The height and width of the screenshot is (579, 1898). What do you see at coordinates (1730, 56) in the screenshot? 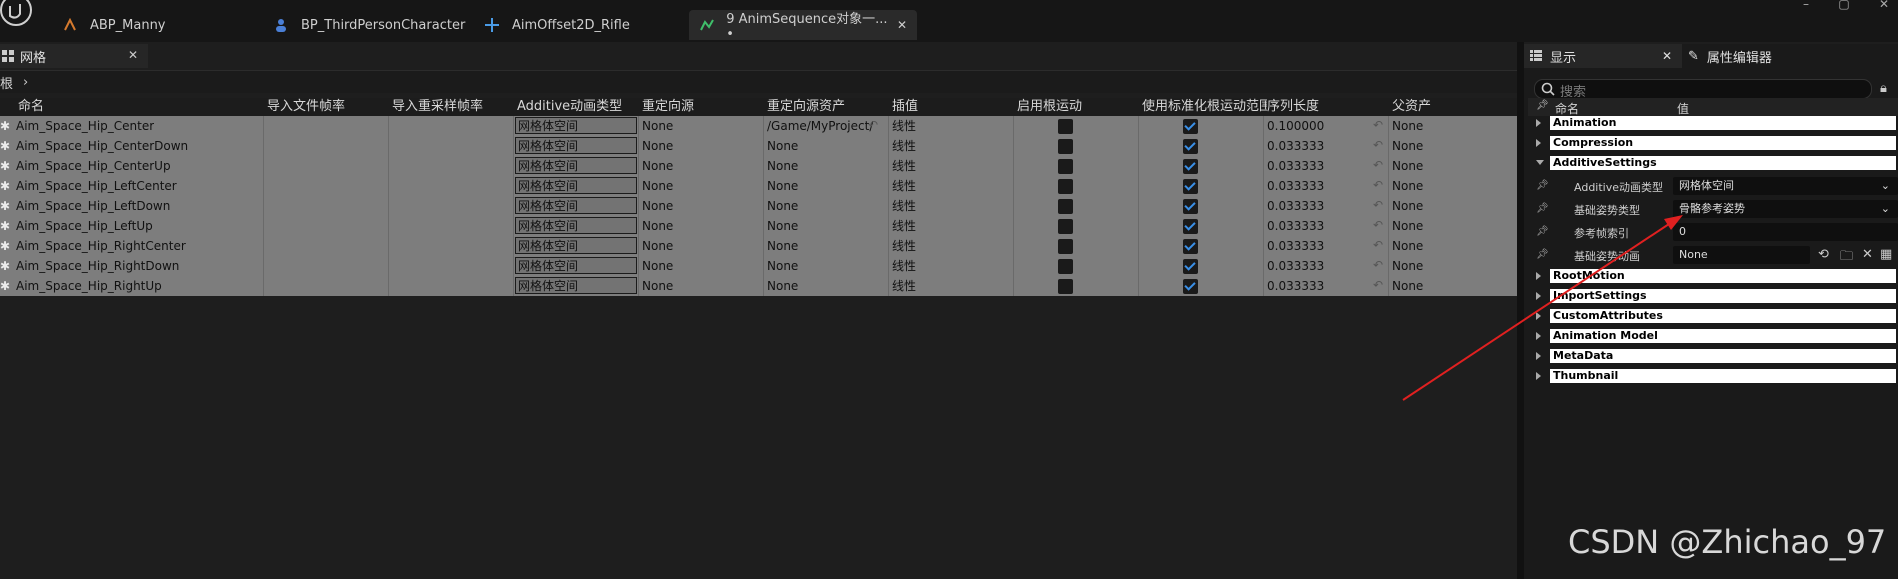
I see `tab-property-editor: ✎ 属性编辑器` at bounding box center [1730, 56].